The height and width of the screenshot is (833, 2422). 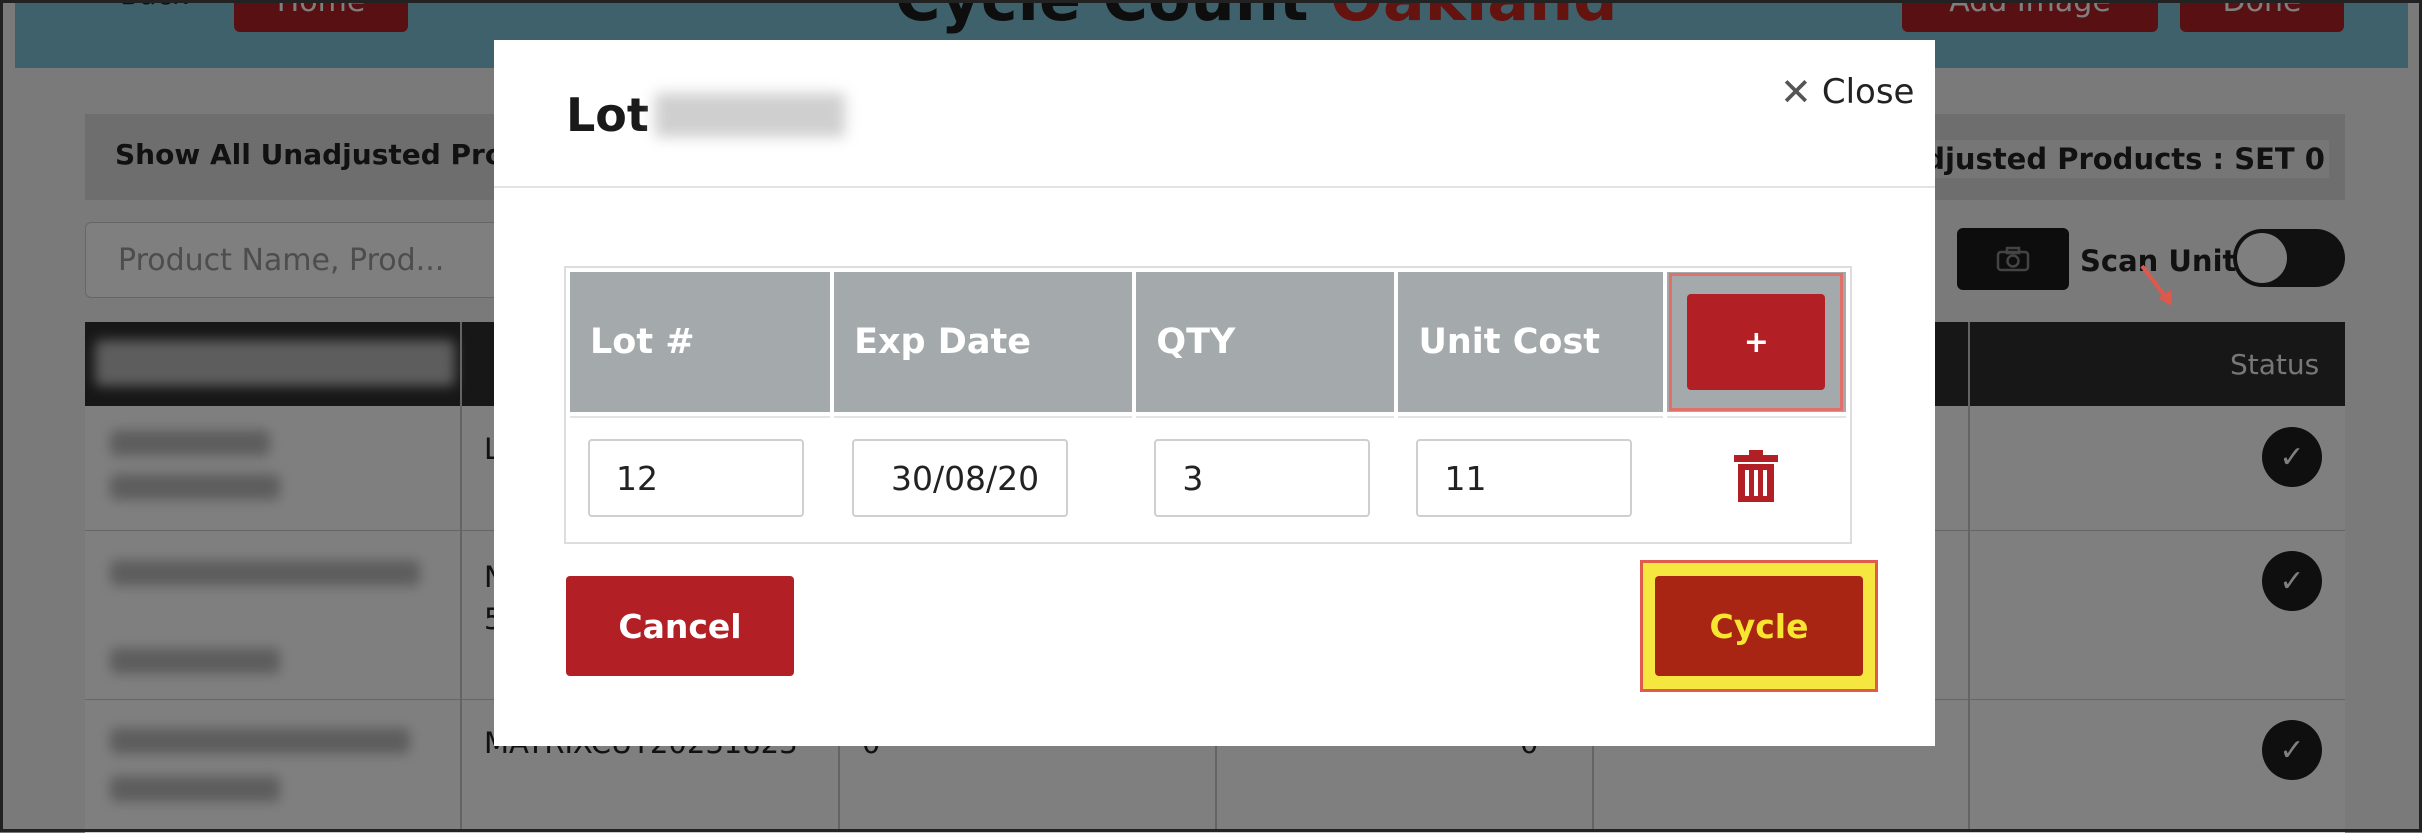 What do you see at coordinates (2156, 285) in the screenshot?
I see `annotation-arrow-icon` at bounding box center [2156, 285].